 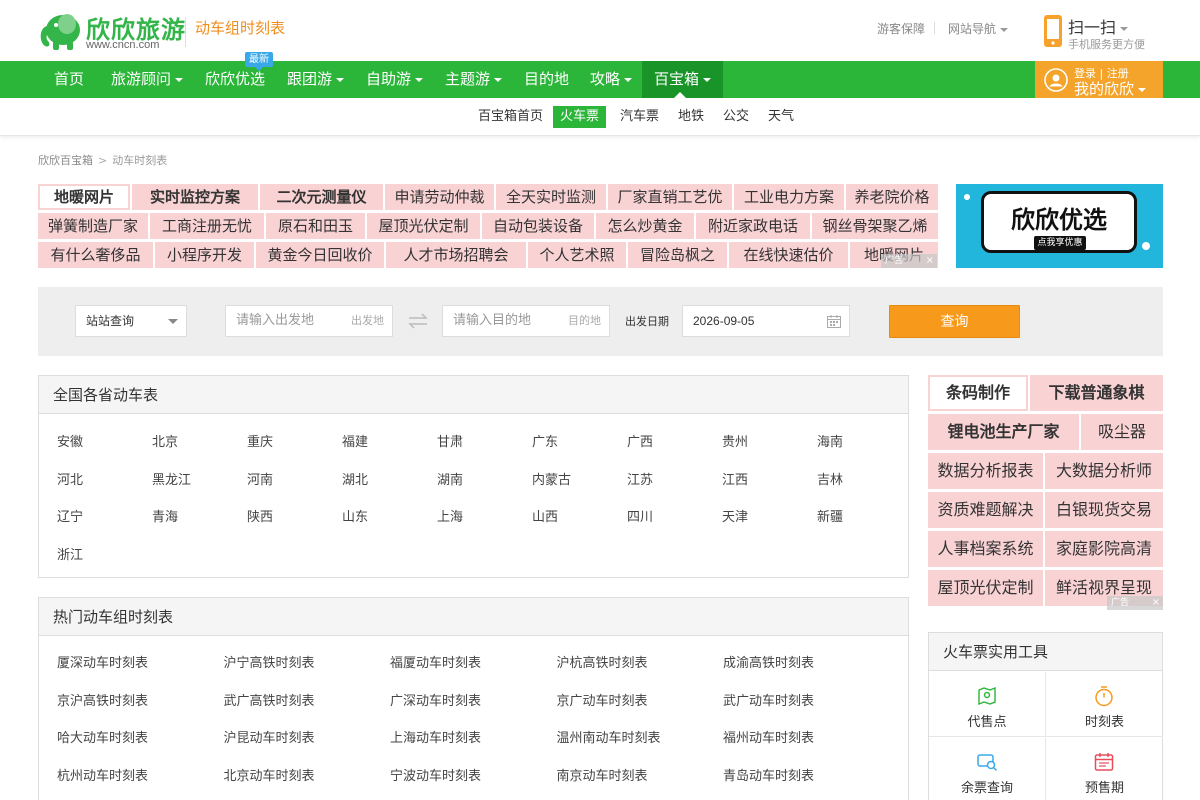 I want to click on swap-stations-icon, so click(x=418, y=321).